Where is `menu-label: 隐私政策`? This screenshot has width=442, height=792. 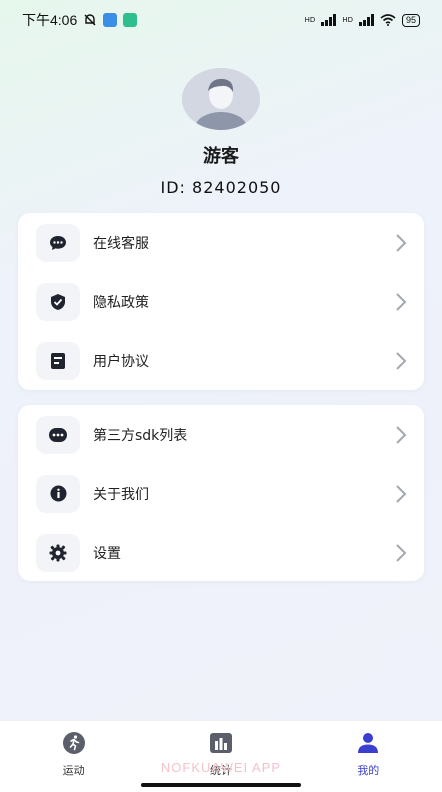
menu-label: 隐私政策 is located at coordinates (121, 302).